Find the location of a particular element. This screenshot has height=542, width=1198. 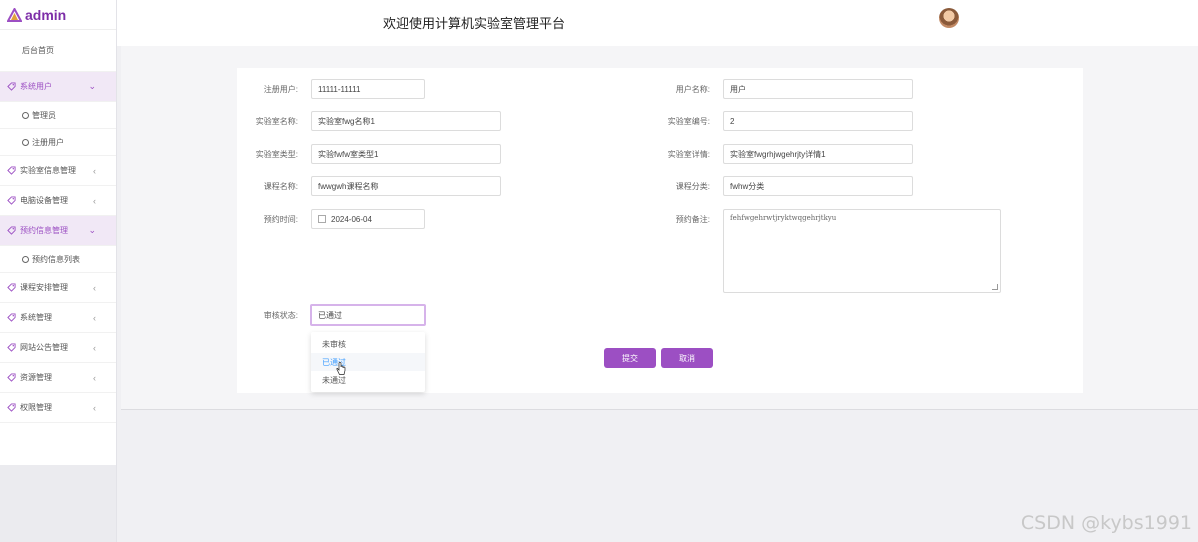

hand-cursor-icon is located at coordinates (341, 368).